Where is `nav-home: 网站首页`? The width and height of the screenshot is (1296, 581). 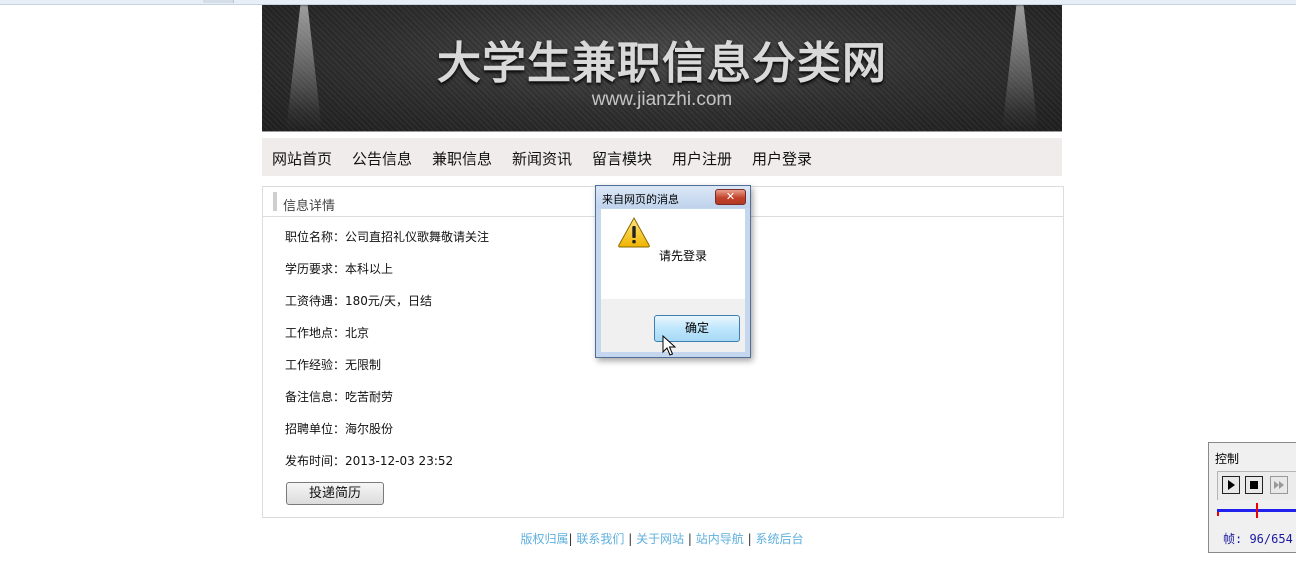 nav-home: 网站首页 is located at coordinates (302, 158).